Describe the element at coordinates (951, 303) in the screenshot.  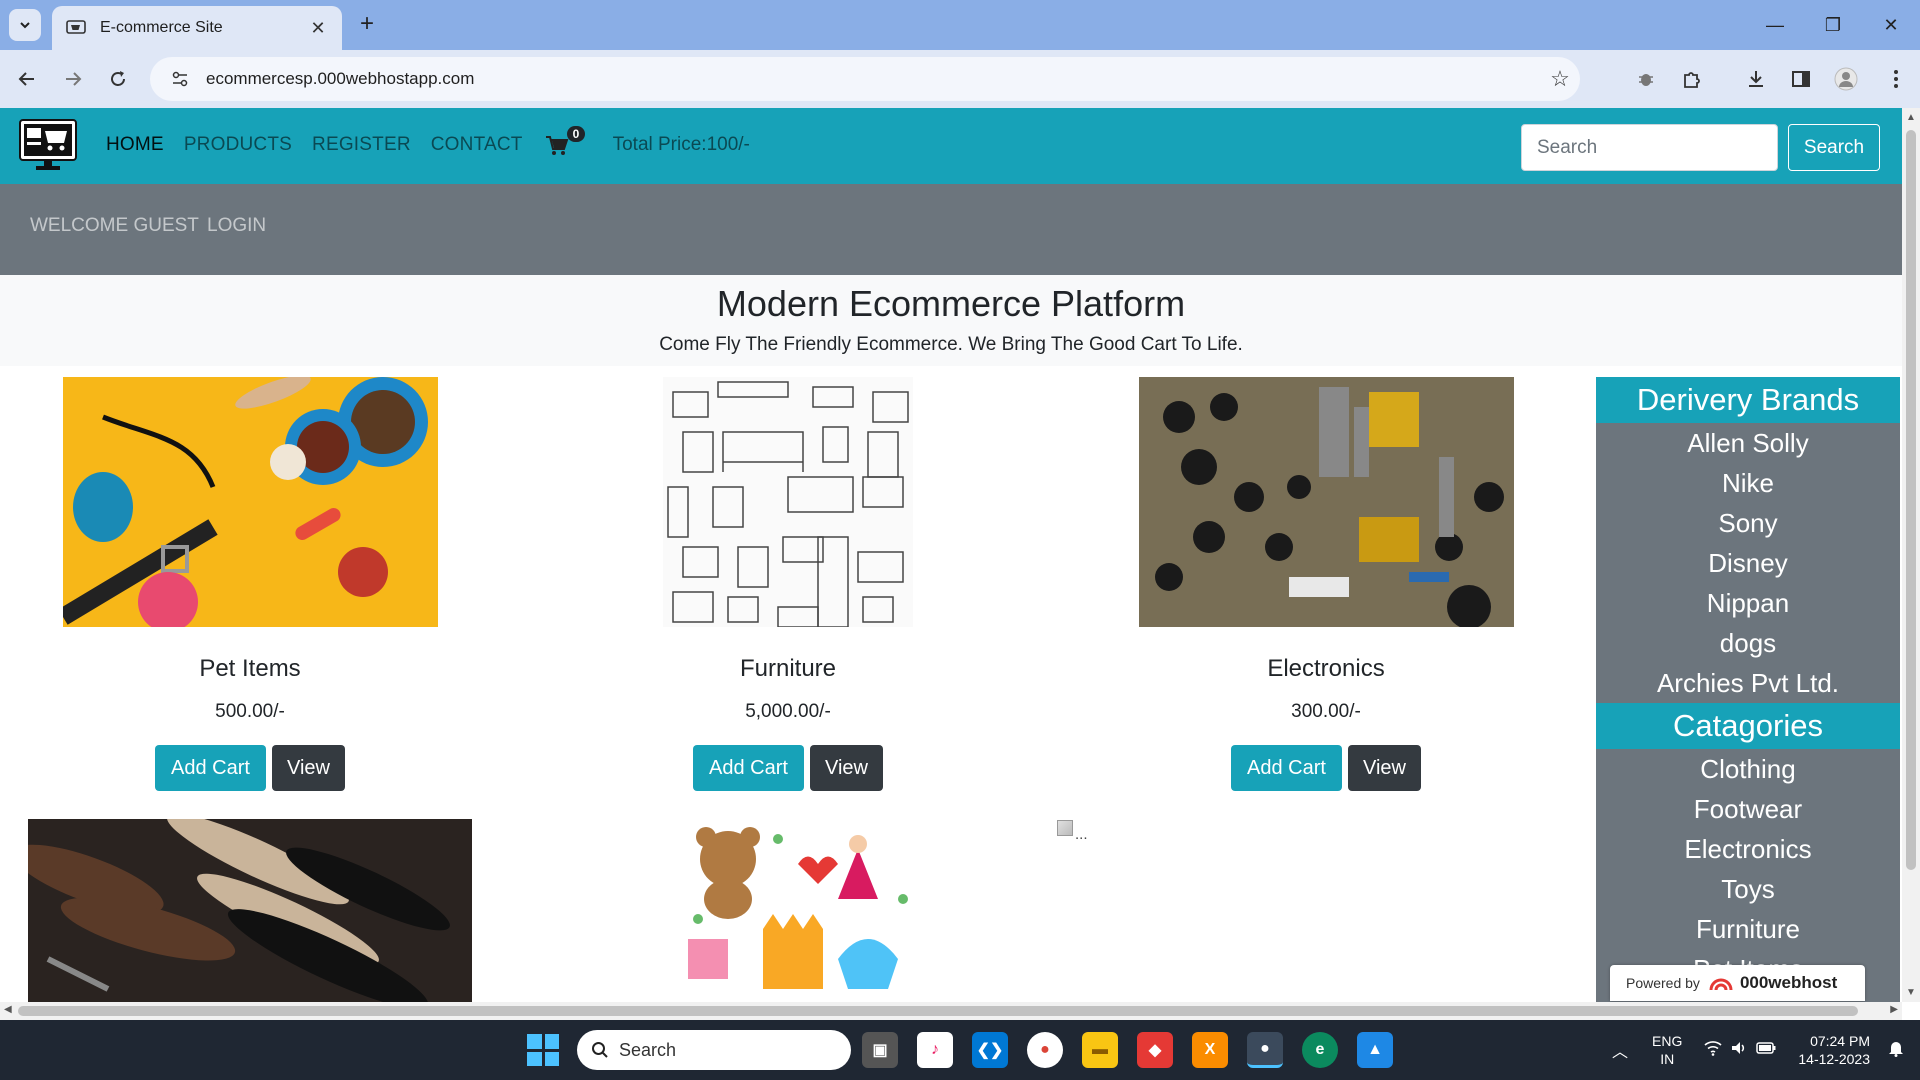
I see `page-title: Modern Ecommerce Platform` at that location.